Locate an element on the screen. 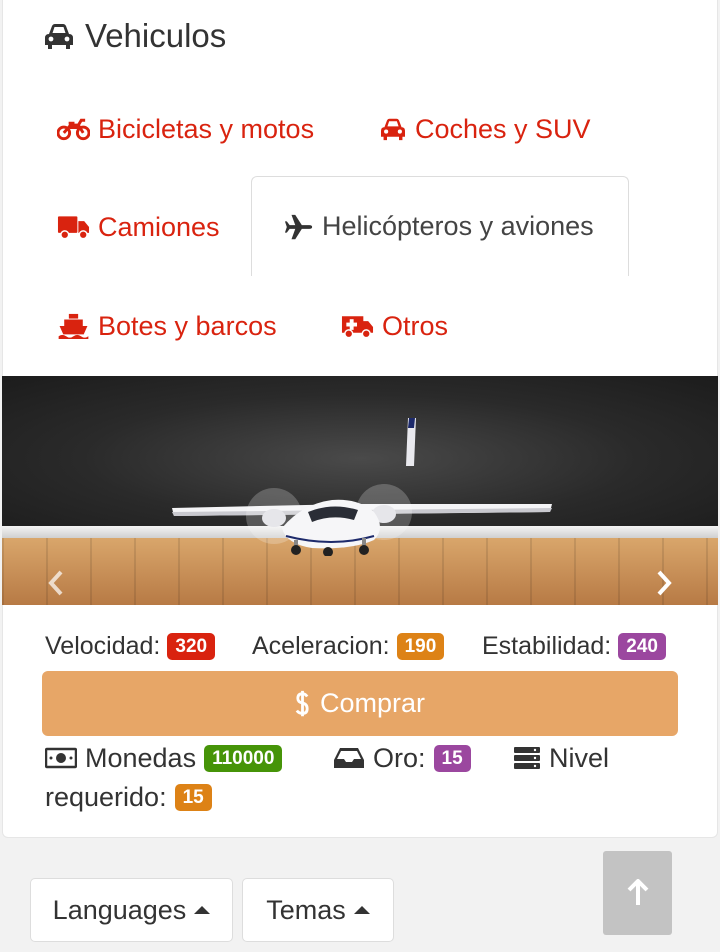 This screenshot has height=952, width=720. carousel-prev-button is located at coordinates (56, 583).